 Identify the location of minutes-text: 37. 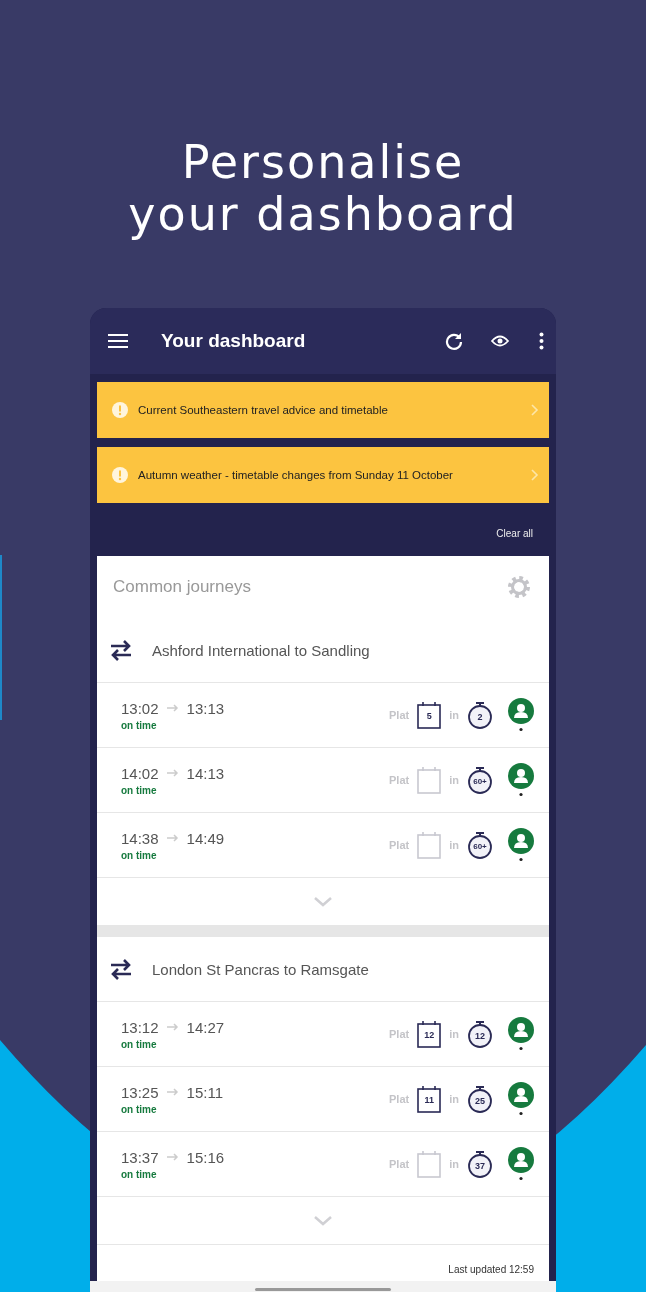
(480, 1166).